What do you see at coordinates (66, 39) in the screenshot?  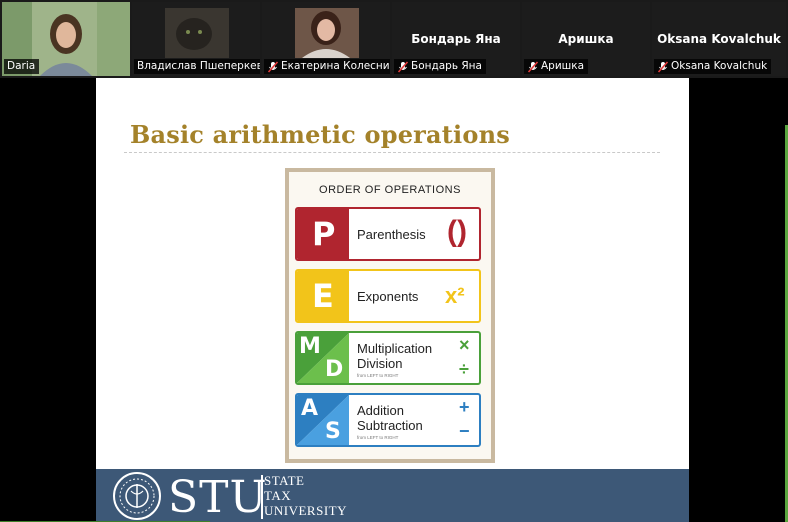 I see `participant-tile-daria: Daria` at bounding box center [66, 39].